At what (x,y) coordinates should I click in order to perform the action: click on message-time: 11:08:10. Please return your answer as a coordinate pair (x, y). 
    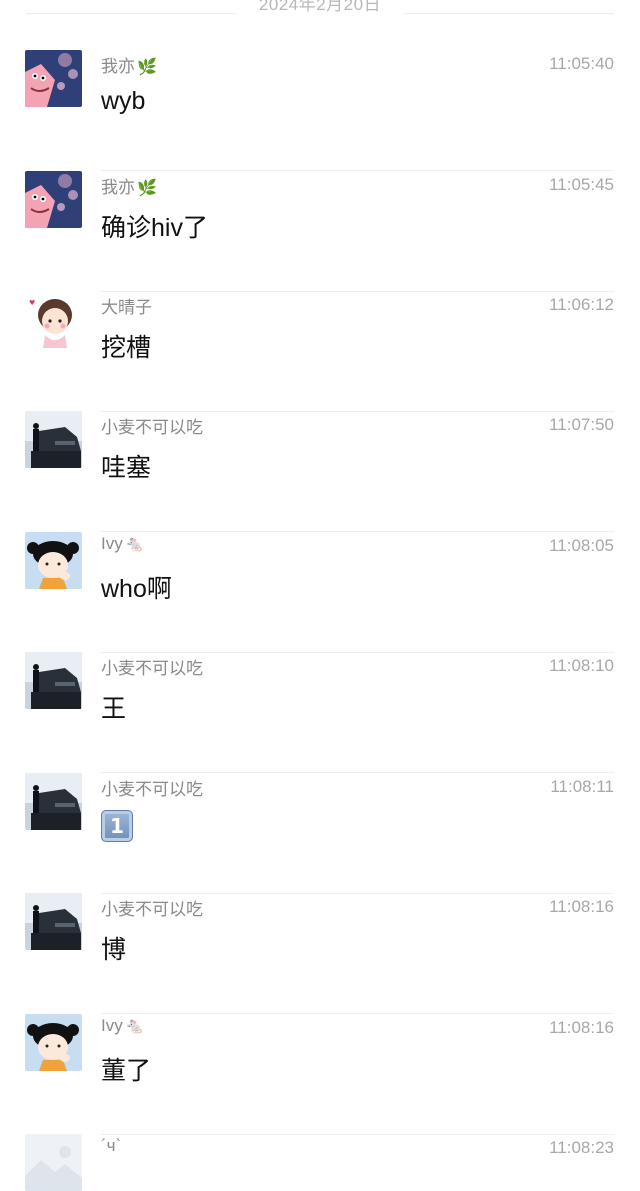
    Looking at the image, I should click on (581, 665).